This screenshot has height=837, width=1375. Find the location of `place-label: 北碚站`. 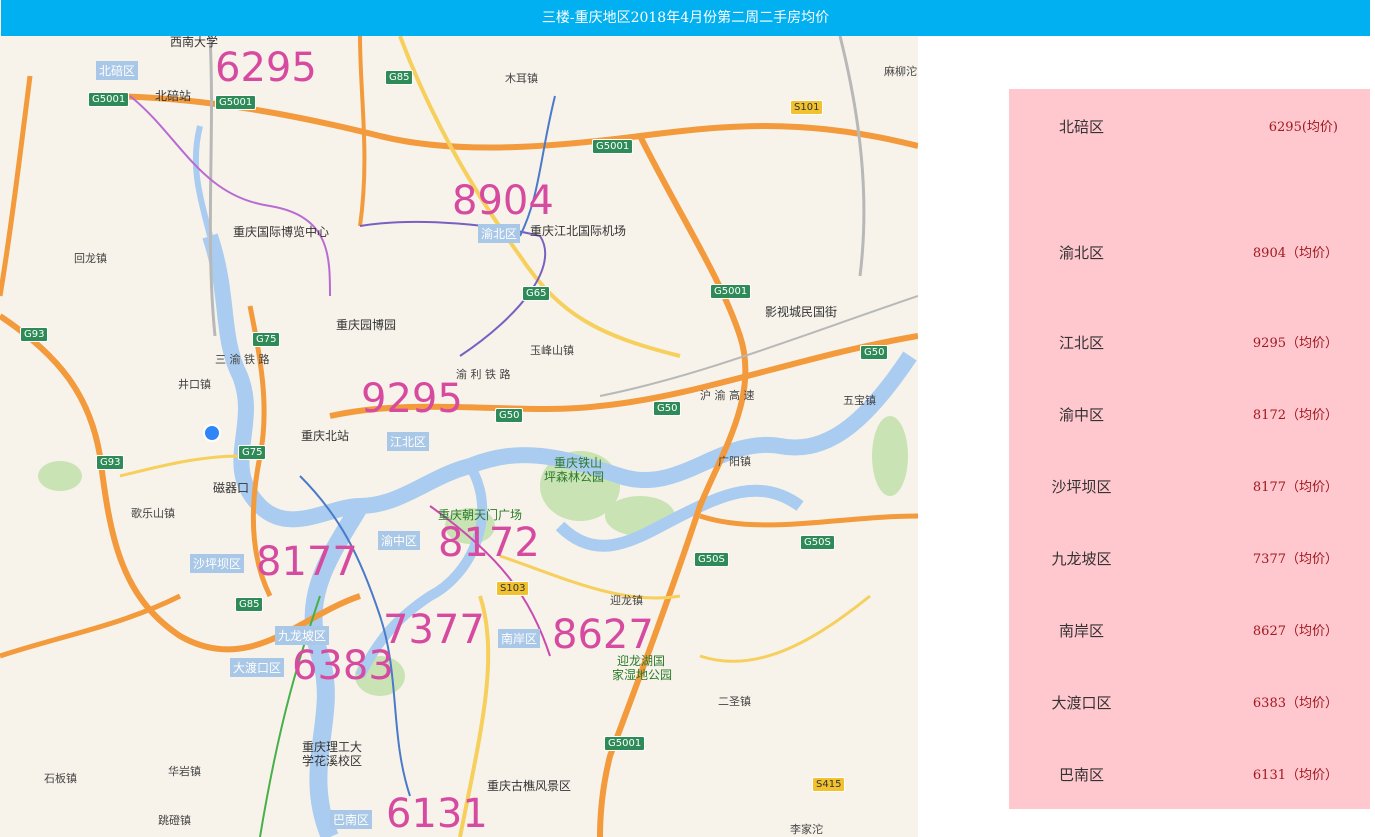

place-label: 北碚站 is located at coordinates (173, 96).